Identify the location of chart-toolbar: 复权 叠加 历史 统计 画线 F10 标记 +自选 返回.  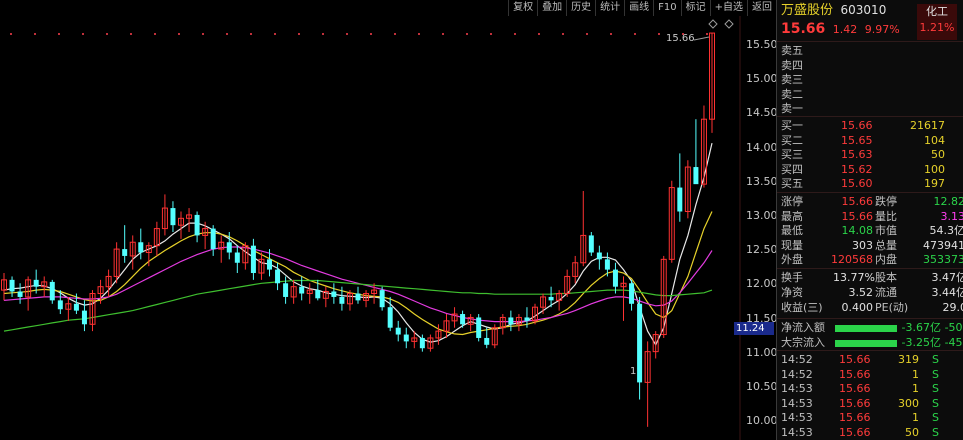
(642, 8).